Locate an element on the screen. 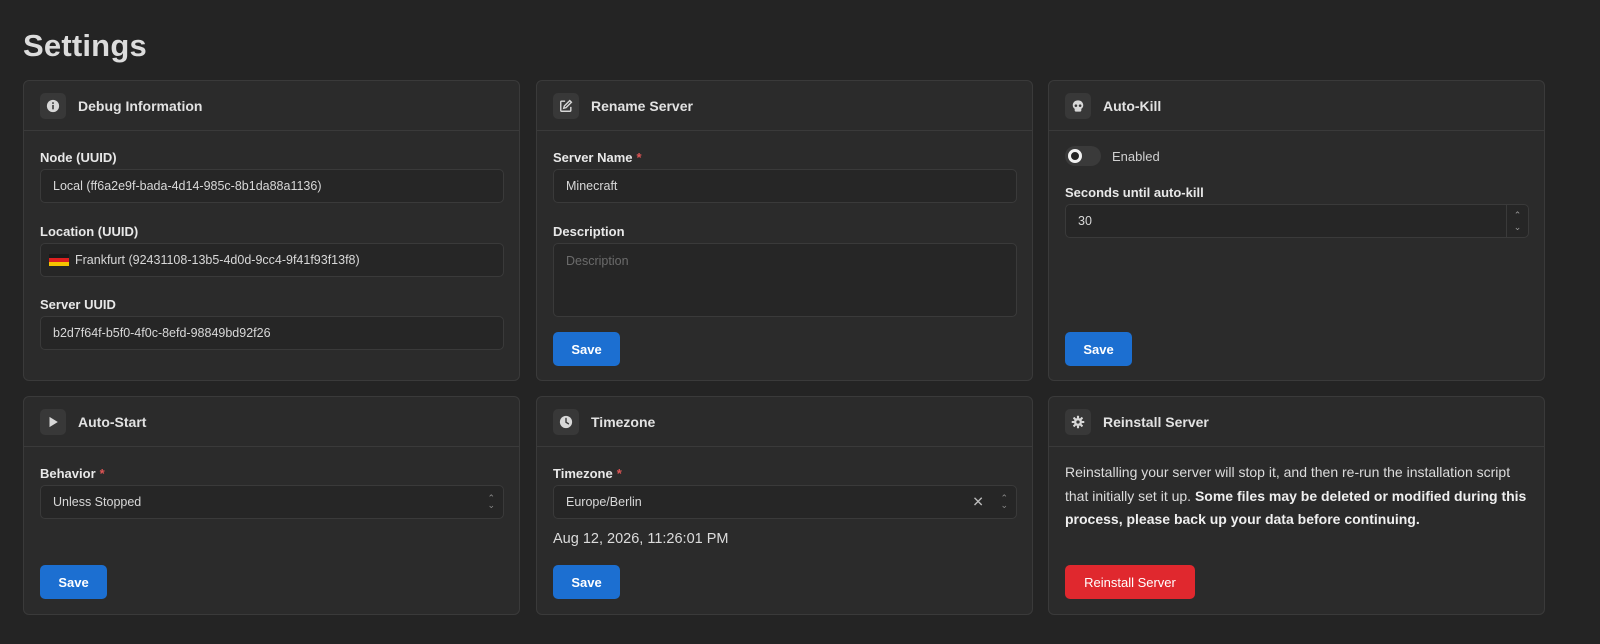  behavior-label: Behavior * is located at coordinates (72, 473).